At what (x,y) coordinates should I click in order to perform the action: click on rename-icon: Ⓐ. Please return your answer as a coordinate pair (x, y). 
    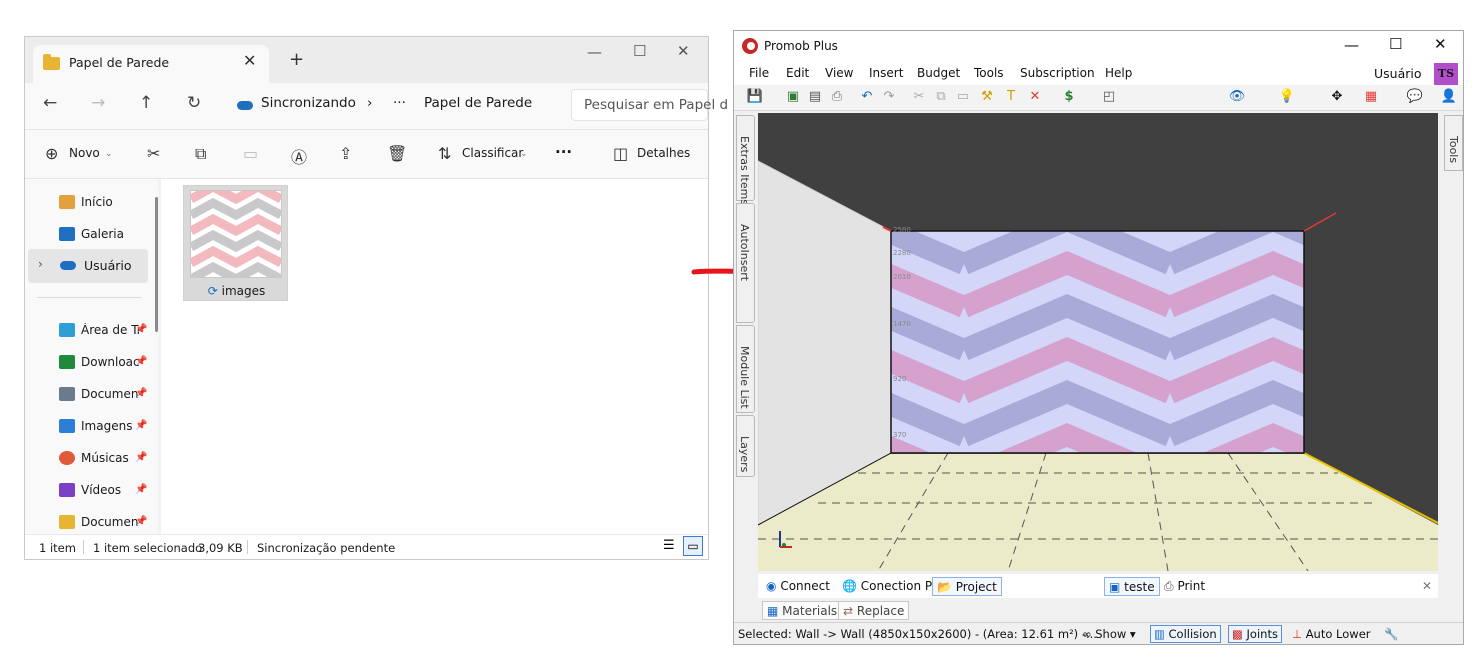
    Looking at the image, I should click on (299, 156).